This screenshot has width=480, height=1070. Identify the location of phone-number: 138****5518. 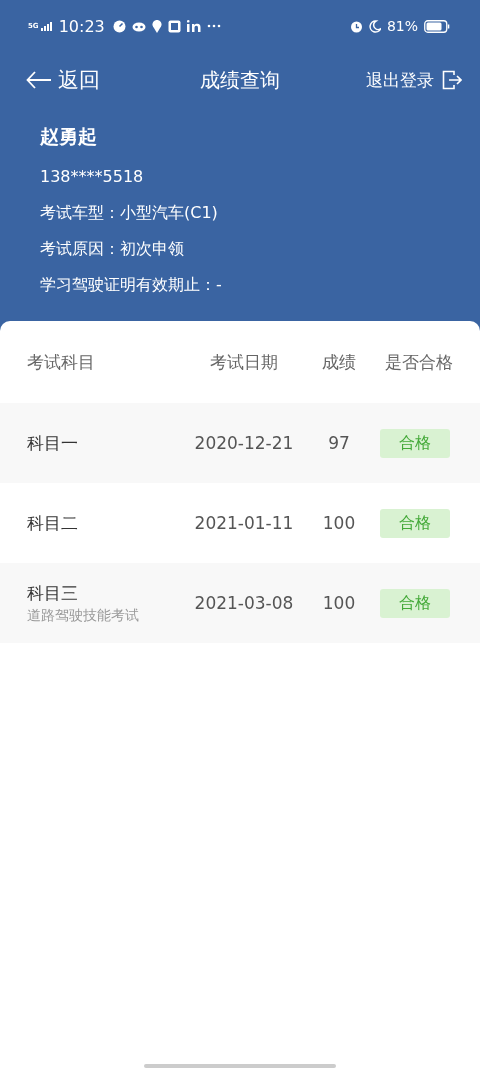
(92, 177).